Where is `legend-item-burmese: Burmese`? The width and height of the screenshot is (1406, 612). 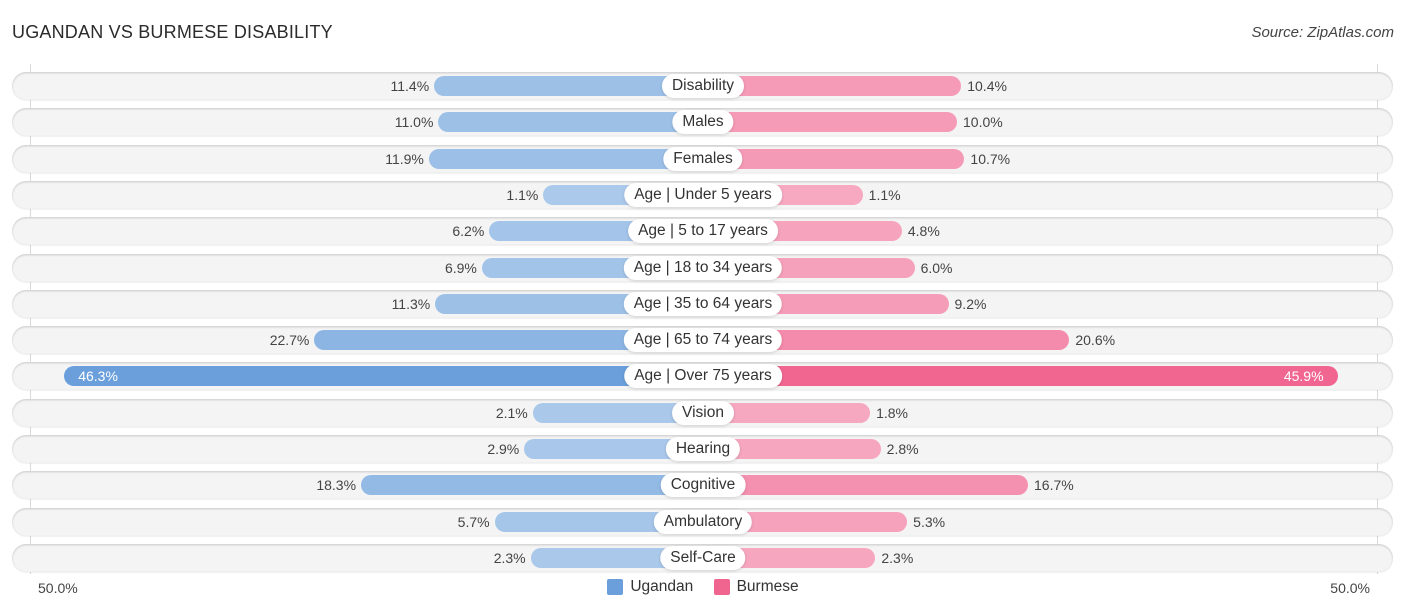
legend-item-burmese: Burmese is located at coordinates (756, 587).